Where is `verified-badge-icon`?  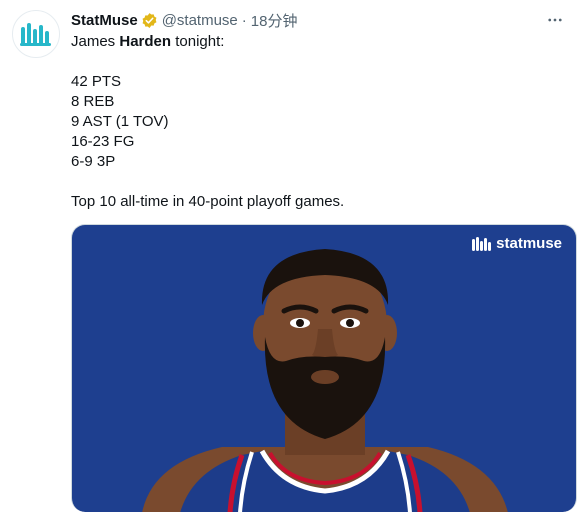
verified-badge-icon is located at coordinates (149, 20).